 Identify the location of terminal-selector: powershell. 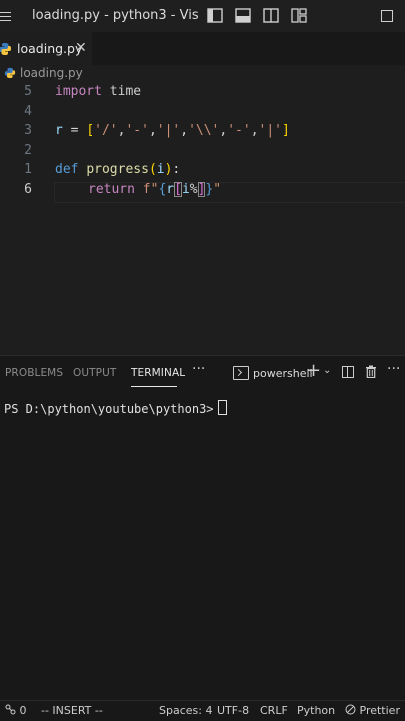
(273, 373).